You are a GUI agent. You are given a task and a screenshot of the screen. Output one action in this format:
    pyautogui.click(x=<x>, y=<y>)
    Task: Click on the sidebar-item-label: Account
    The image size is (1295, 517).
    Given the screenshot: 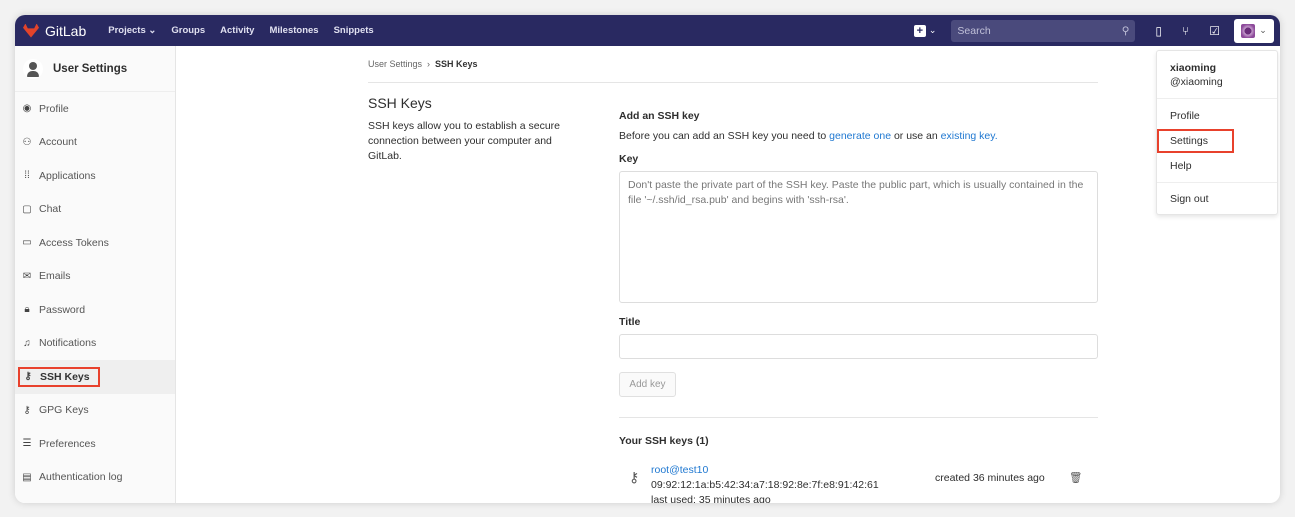 What is the action you would take?
    pyautogui.click(x=58, y=142)
    